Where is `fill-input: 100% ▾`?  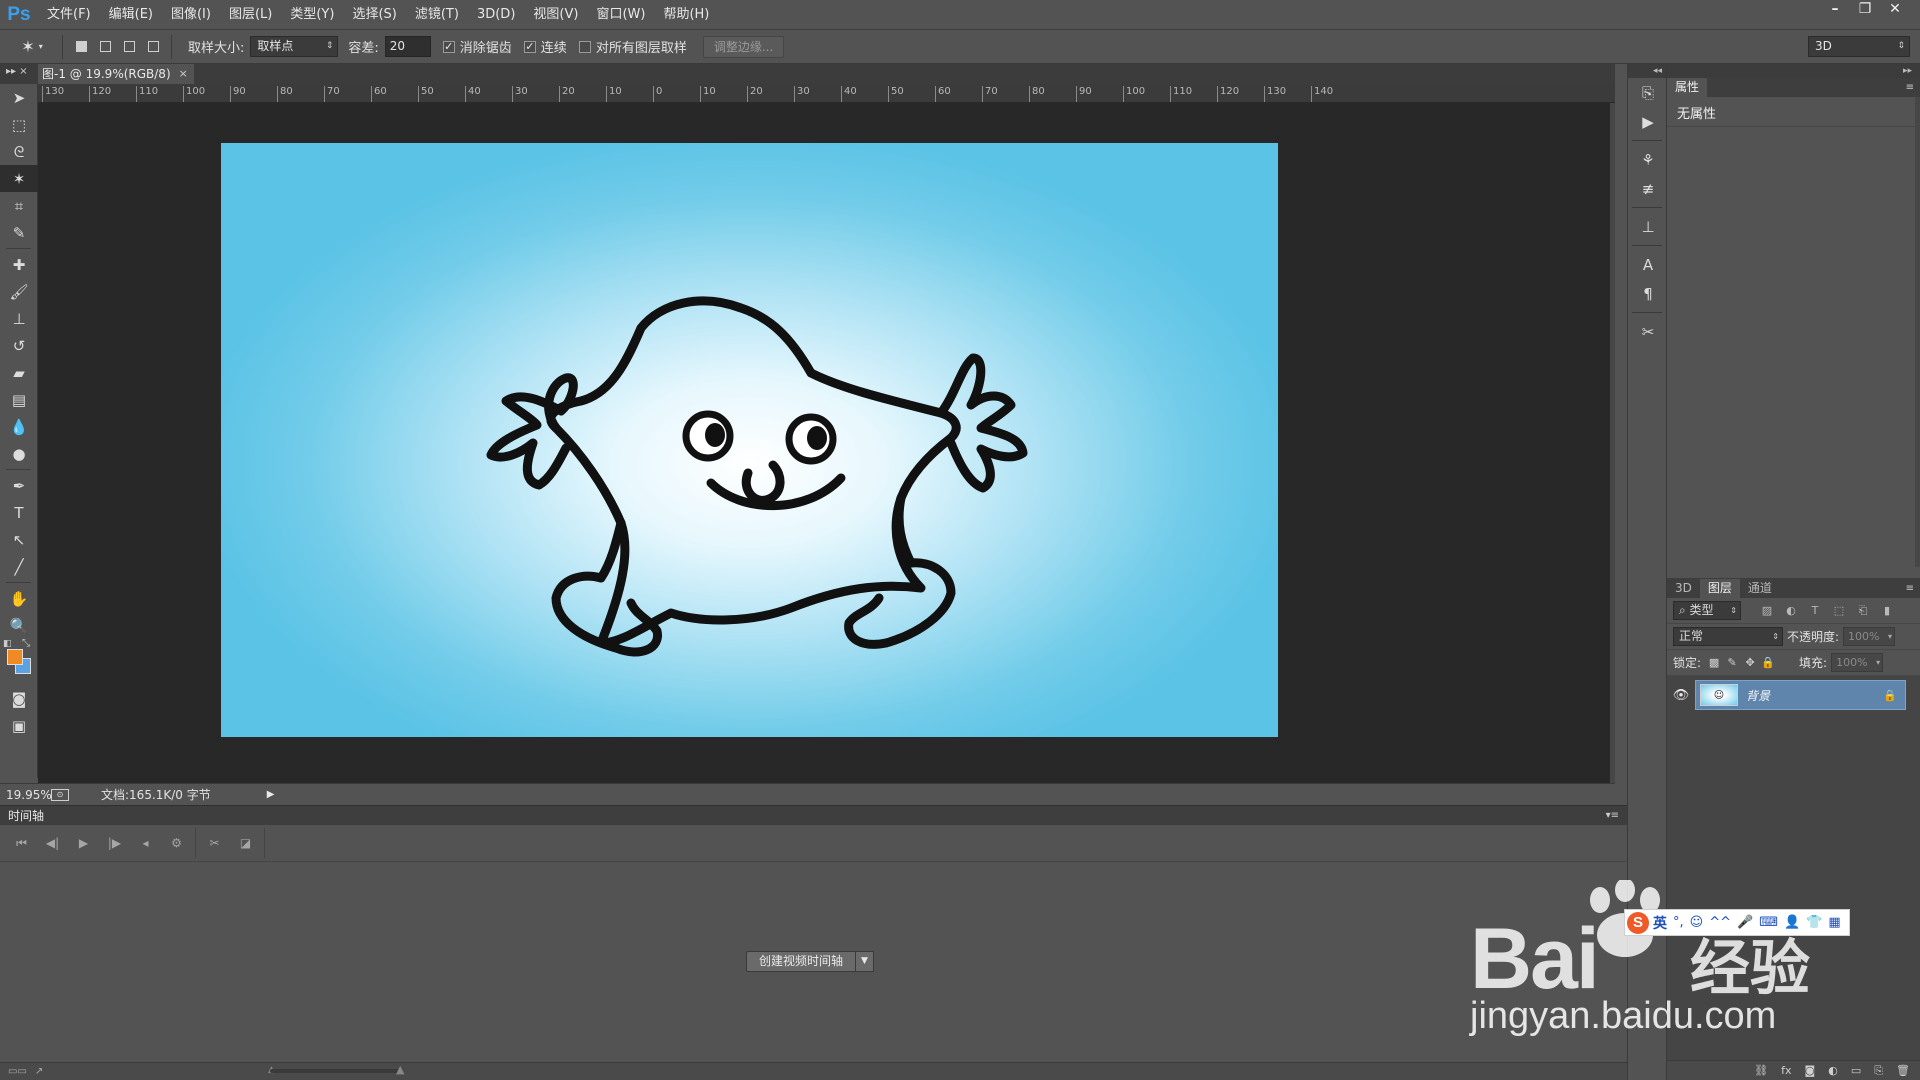
fill-input: 100% ▾ is located at coordinates (1857, 662).